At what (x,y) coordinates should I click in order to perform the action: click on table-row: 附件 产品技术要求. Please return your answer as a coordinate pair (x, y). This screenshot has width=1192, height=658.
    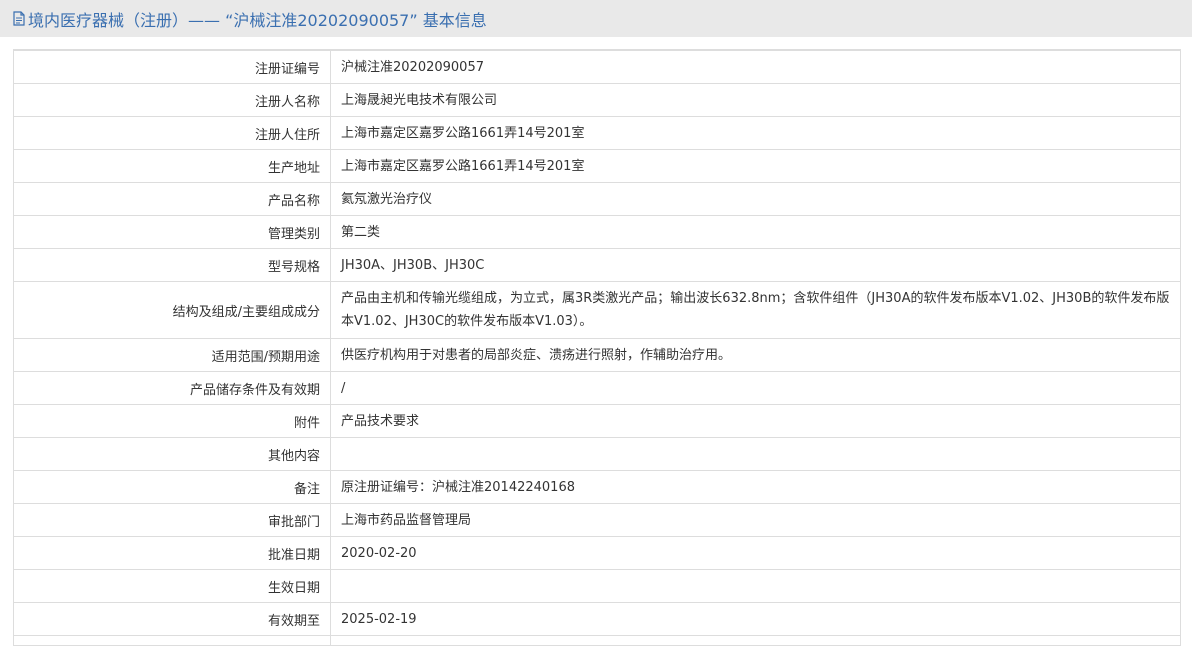
    Looking at the image, I should click on (597, 421).